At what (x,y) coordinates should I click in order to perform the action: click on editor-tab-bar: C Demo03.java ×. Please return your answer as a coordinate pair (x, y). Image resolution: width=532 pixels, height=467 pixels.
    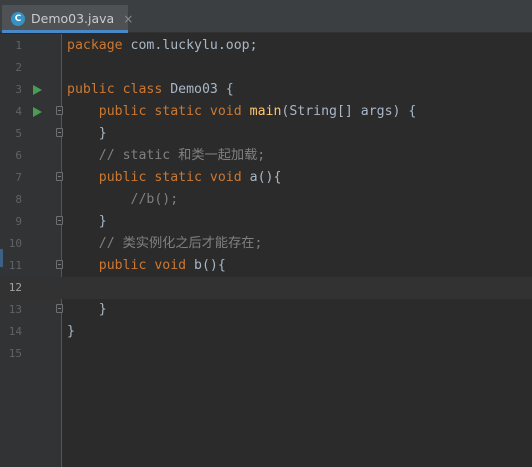
    Looking at the image, I should click on (266, 16).